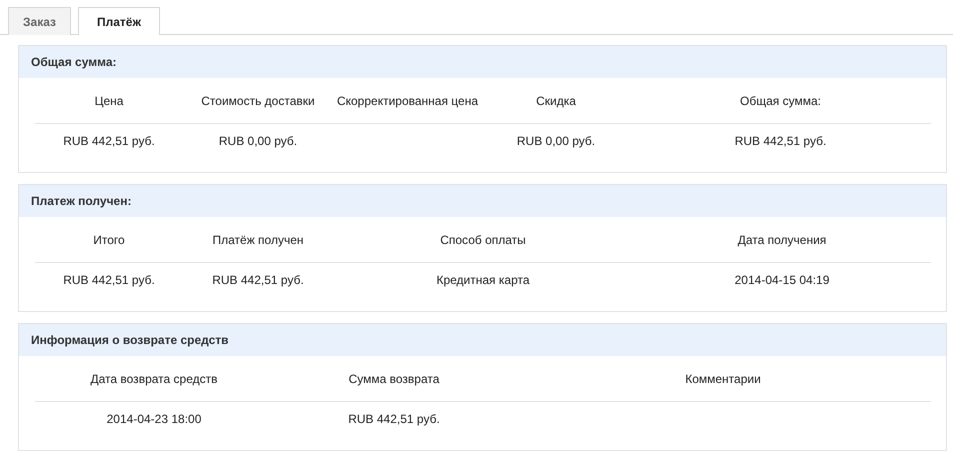 The height and width of the screenshot is (458, 953). I want to click on column-header: Стоимость доставки, so click(258, 101).